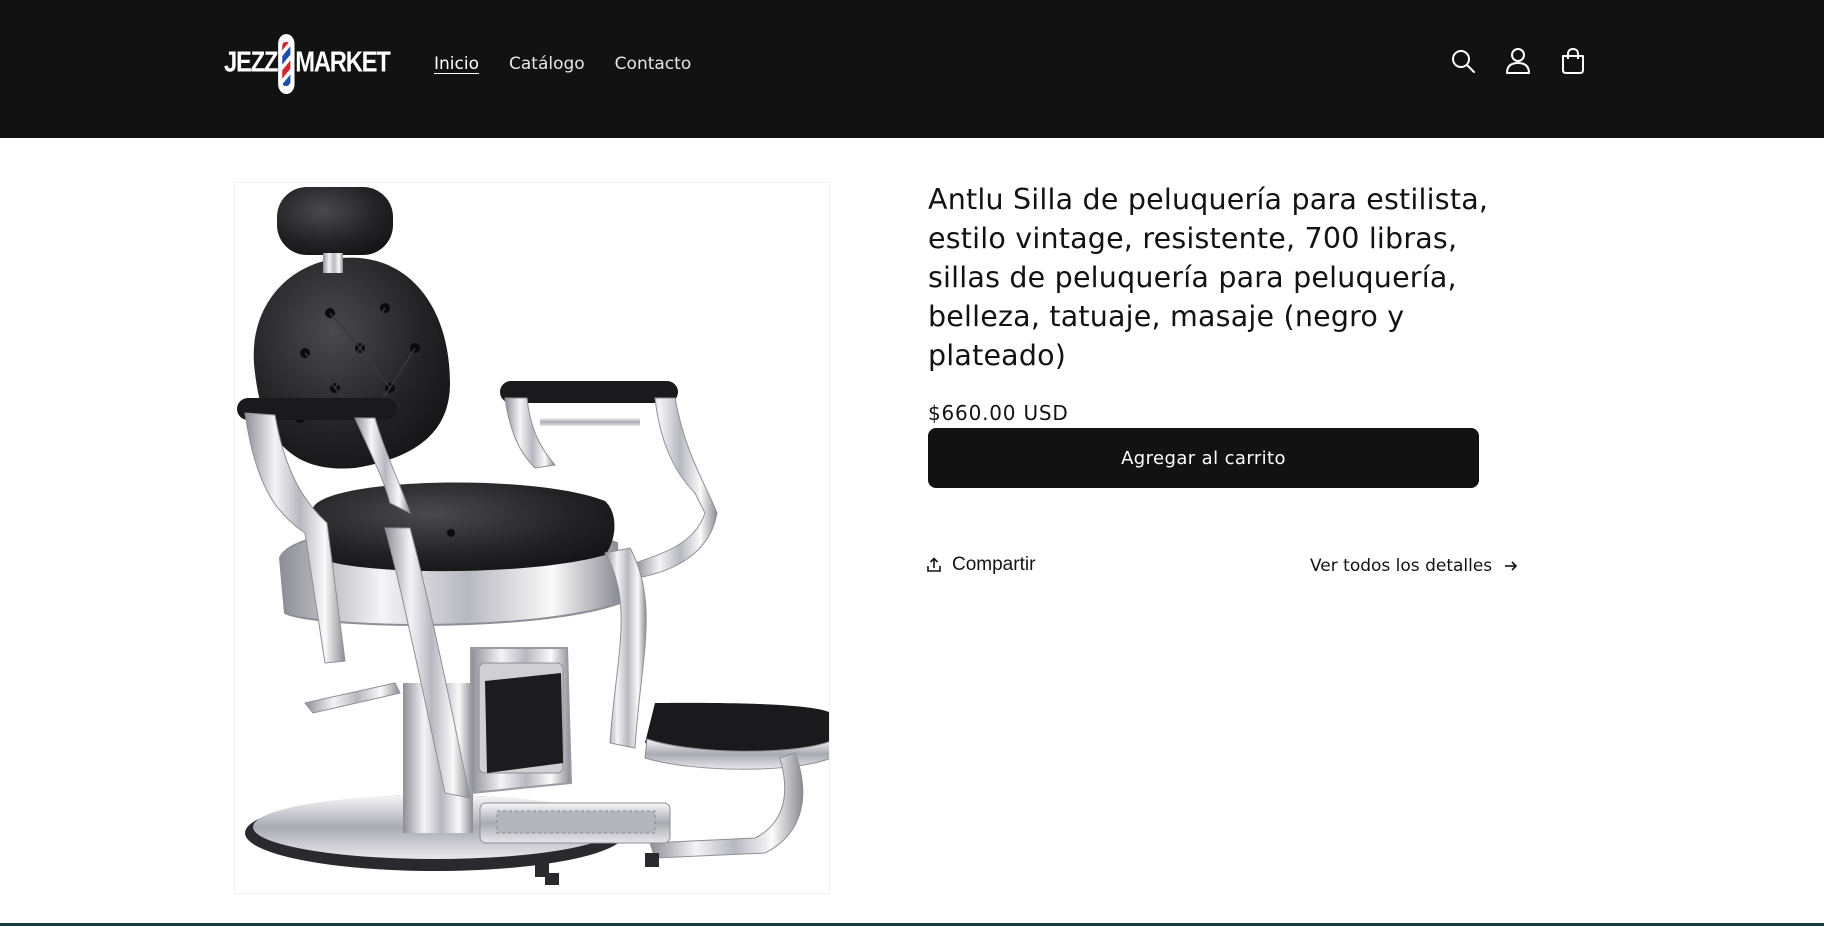 This screenshot has height=926, width=1824. Describe the element at coordinates (1203, 458) in the screenshot. I see `add-to-cart-button: Agregar al carrito` at that location.